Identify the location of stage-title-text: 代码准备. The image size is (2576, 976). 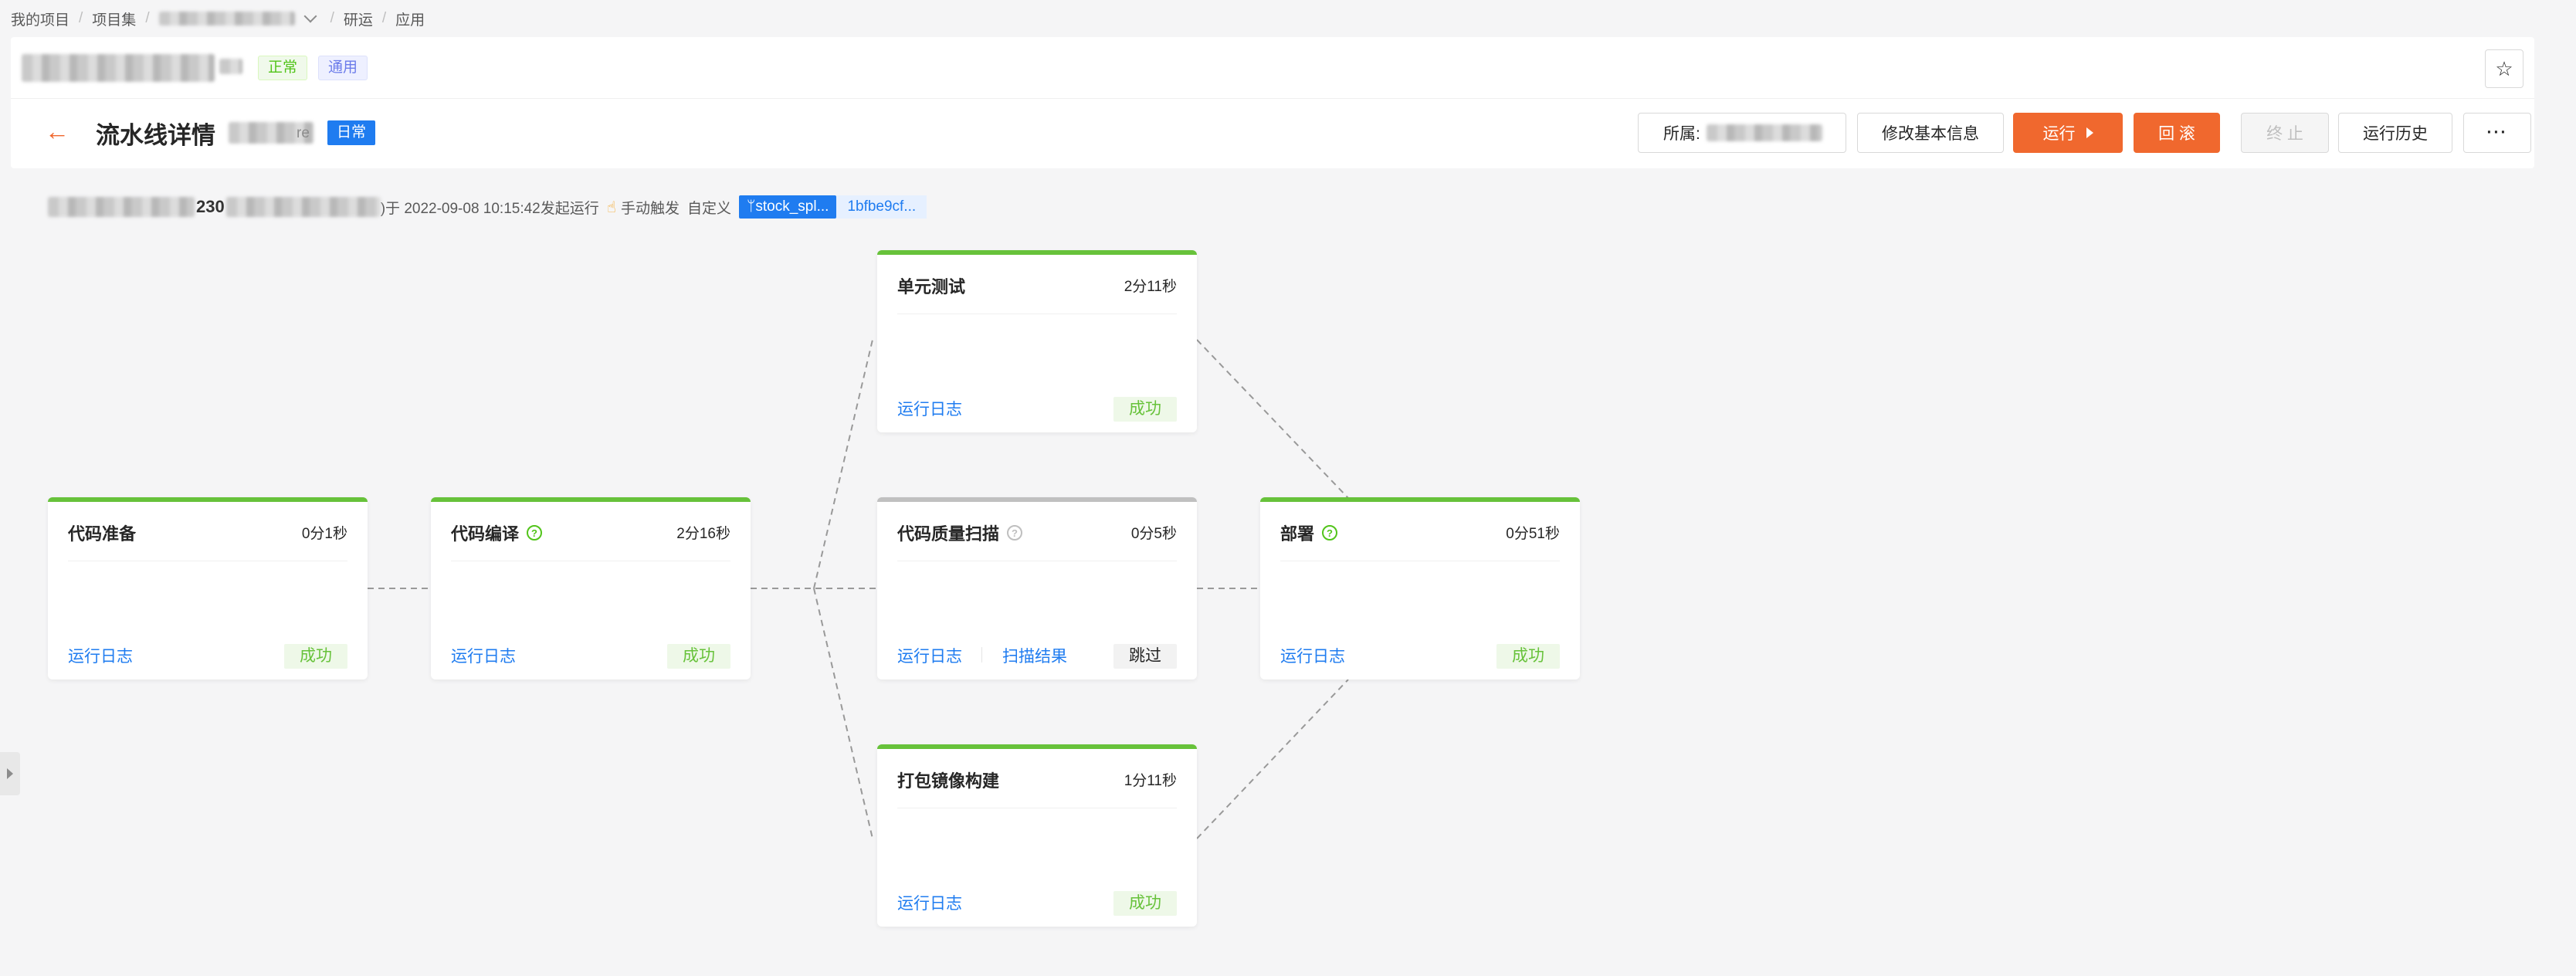
(102, 534).